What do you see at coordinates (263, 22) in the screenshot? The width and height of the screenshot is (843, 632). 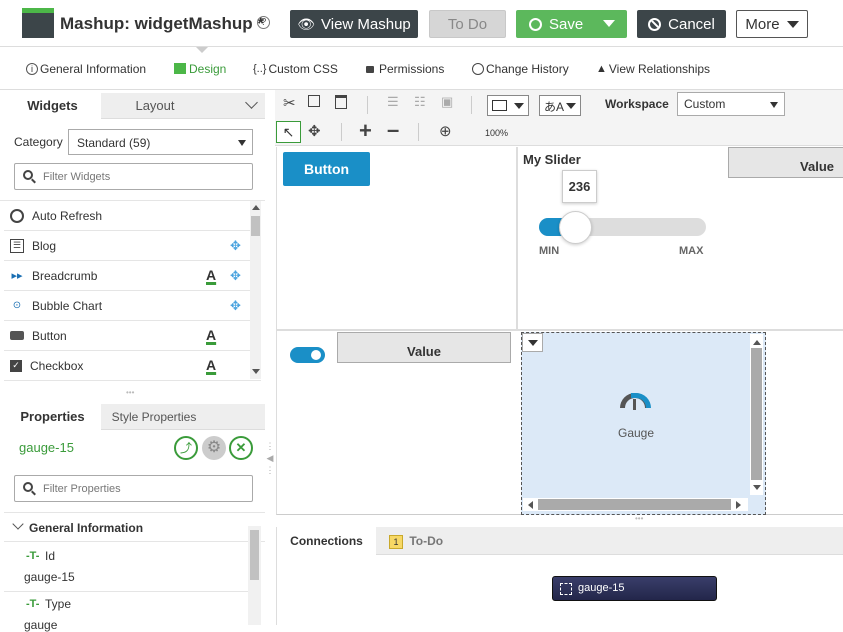 I see `help-icon: ?` at bounding box center [263, 22].